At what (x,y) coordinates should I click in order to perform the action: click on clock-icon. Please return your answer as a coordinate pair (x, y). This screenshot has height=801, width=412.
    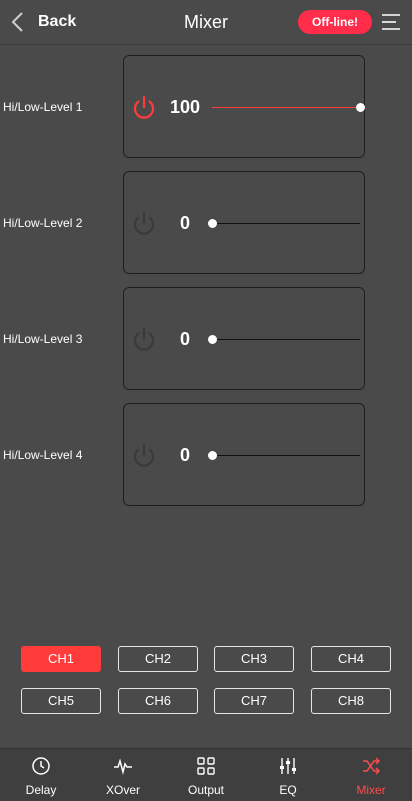
    Looking at the image, I should click on (41, 766).